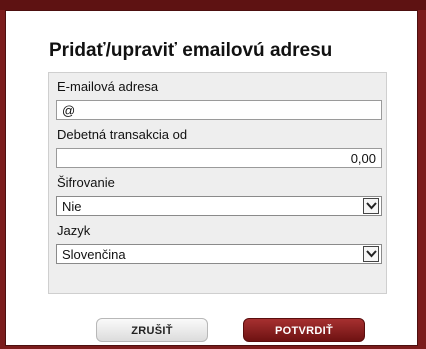 This screenshot has height=349, width=426. I want to click on confirm-button: POTVRDIŤ, so click(304, 330).